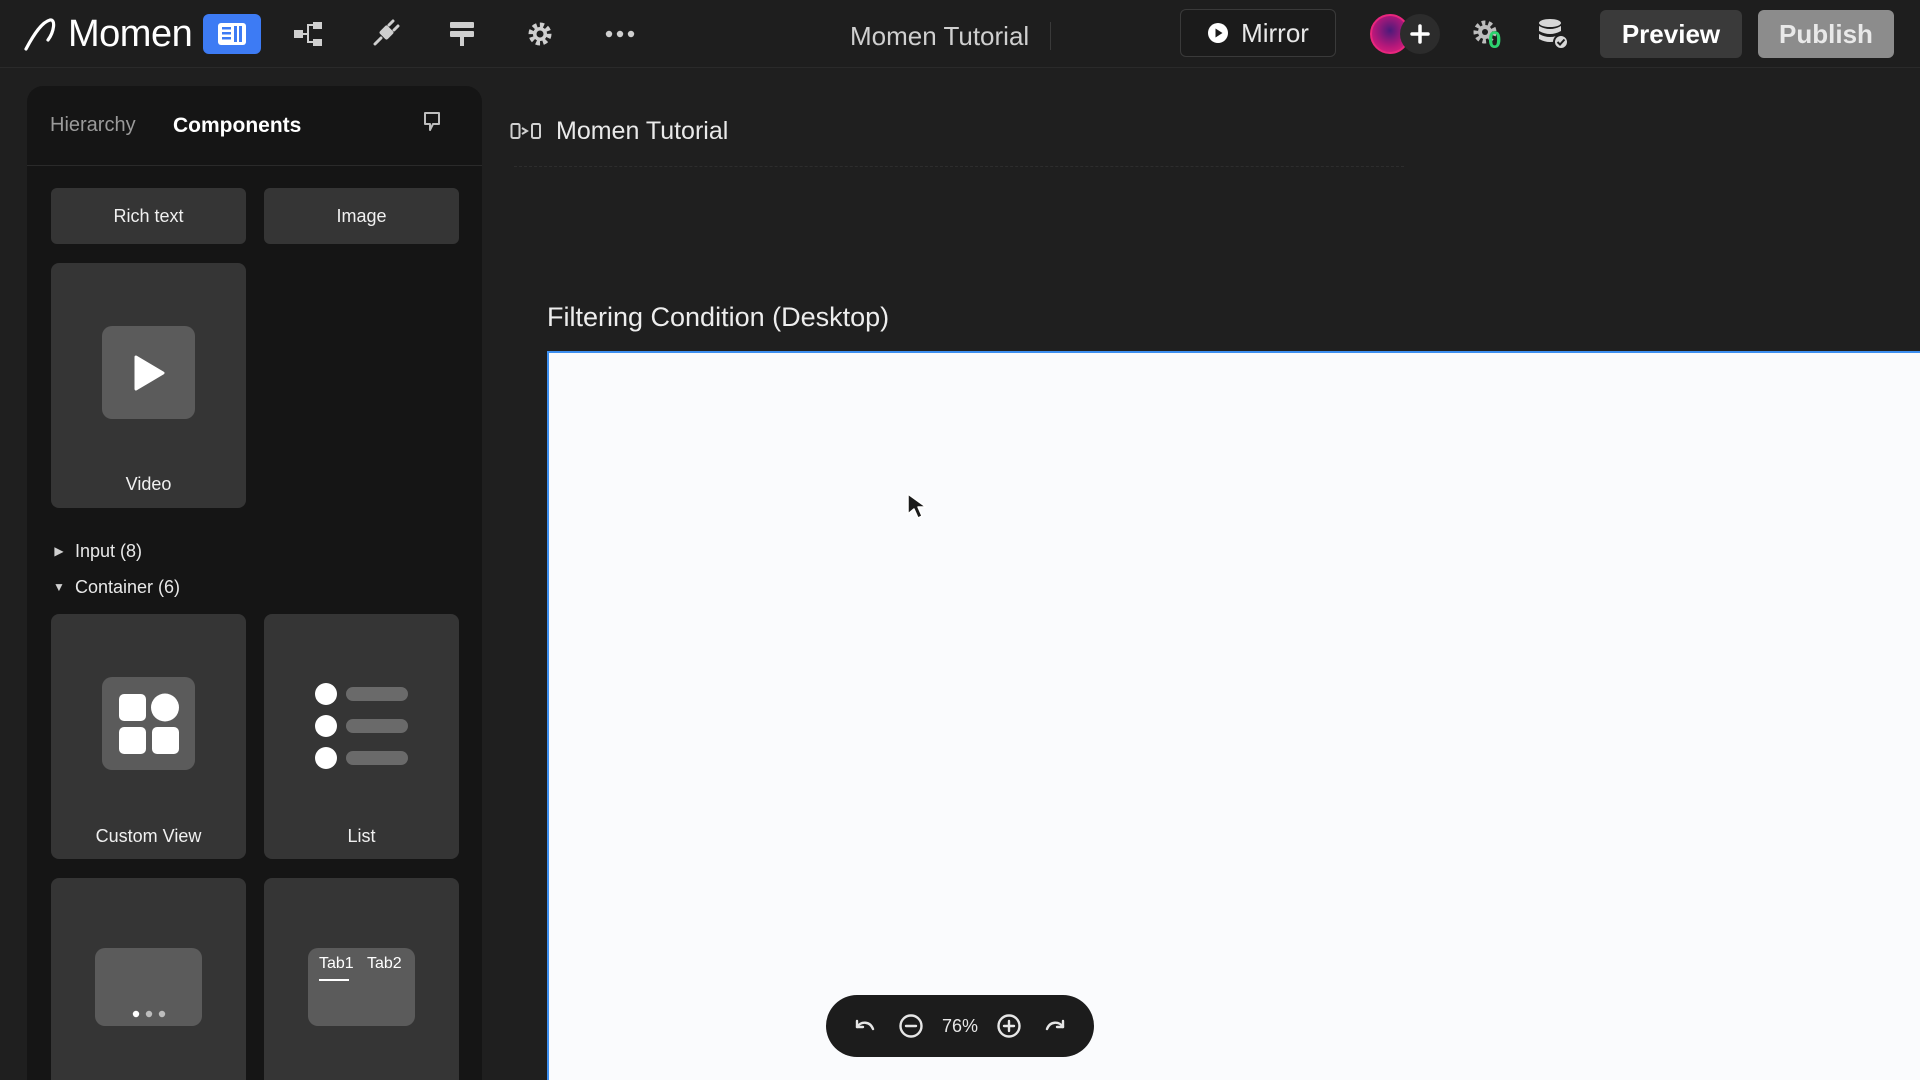  I want to click on pages-tool-button, so click(232, 34).